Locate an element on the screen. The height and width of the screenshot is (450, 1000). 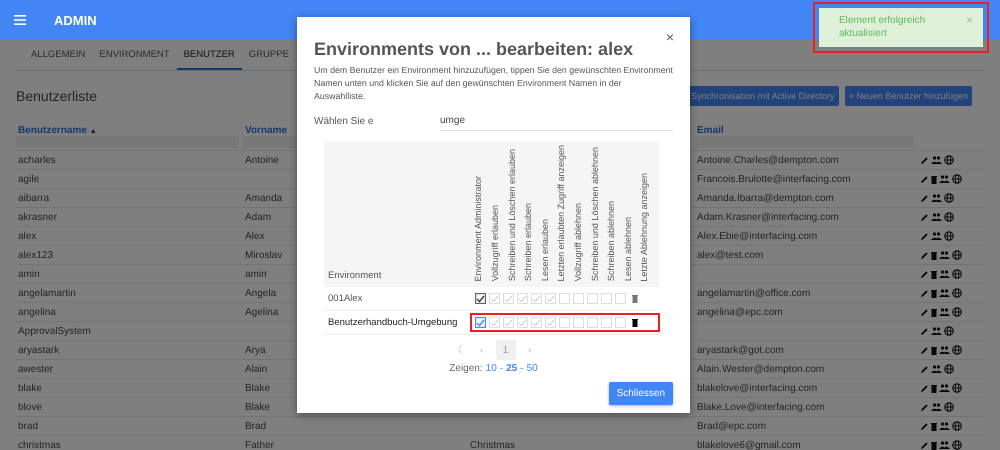
table-cell: Antoine is located at coordinates (262, 160).